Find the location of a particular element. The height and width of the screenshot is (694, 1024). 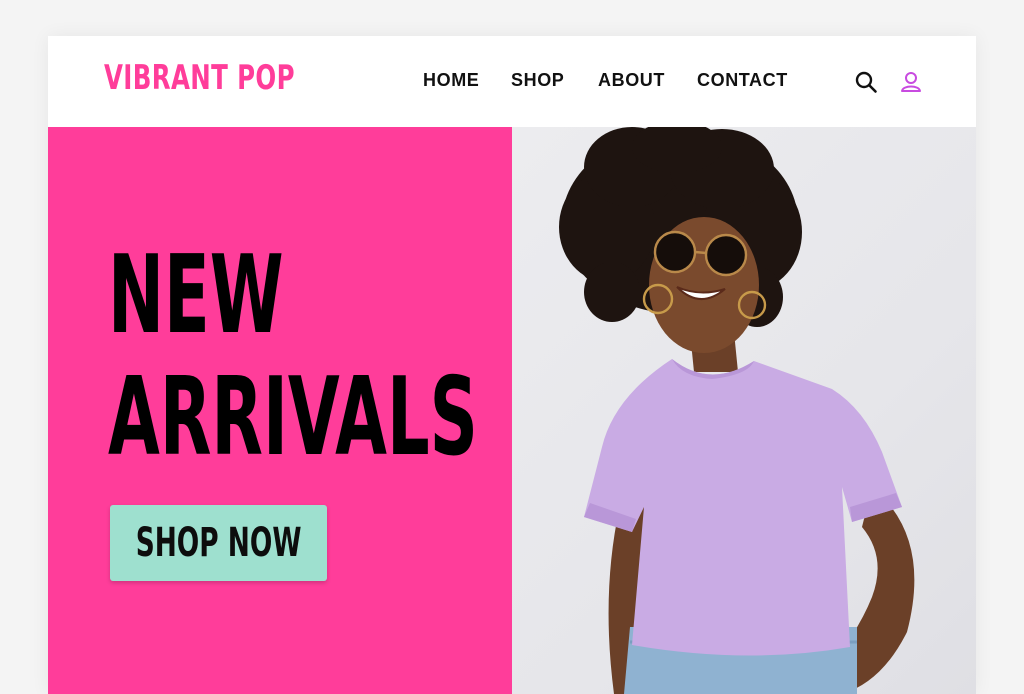

nav-item-shop: SHOP is located at coordinates (537, 80).